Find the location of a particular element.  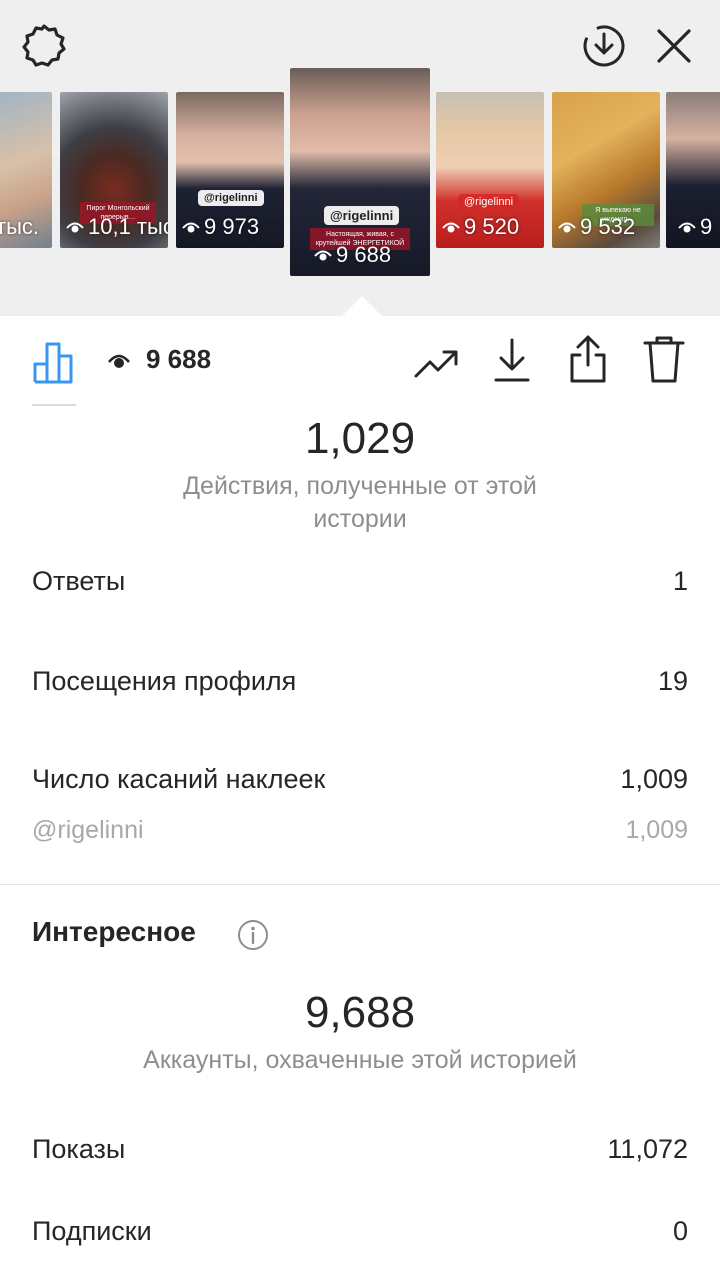

metric-label: Число касаний наклеек is located at coordinates (179, 779).